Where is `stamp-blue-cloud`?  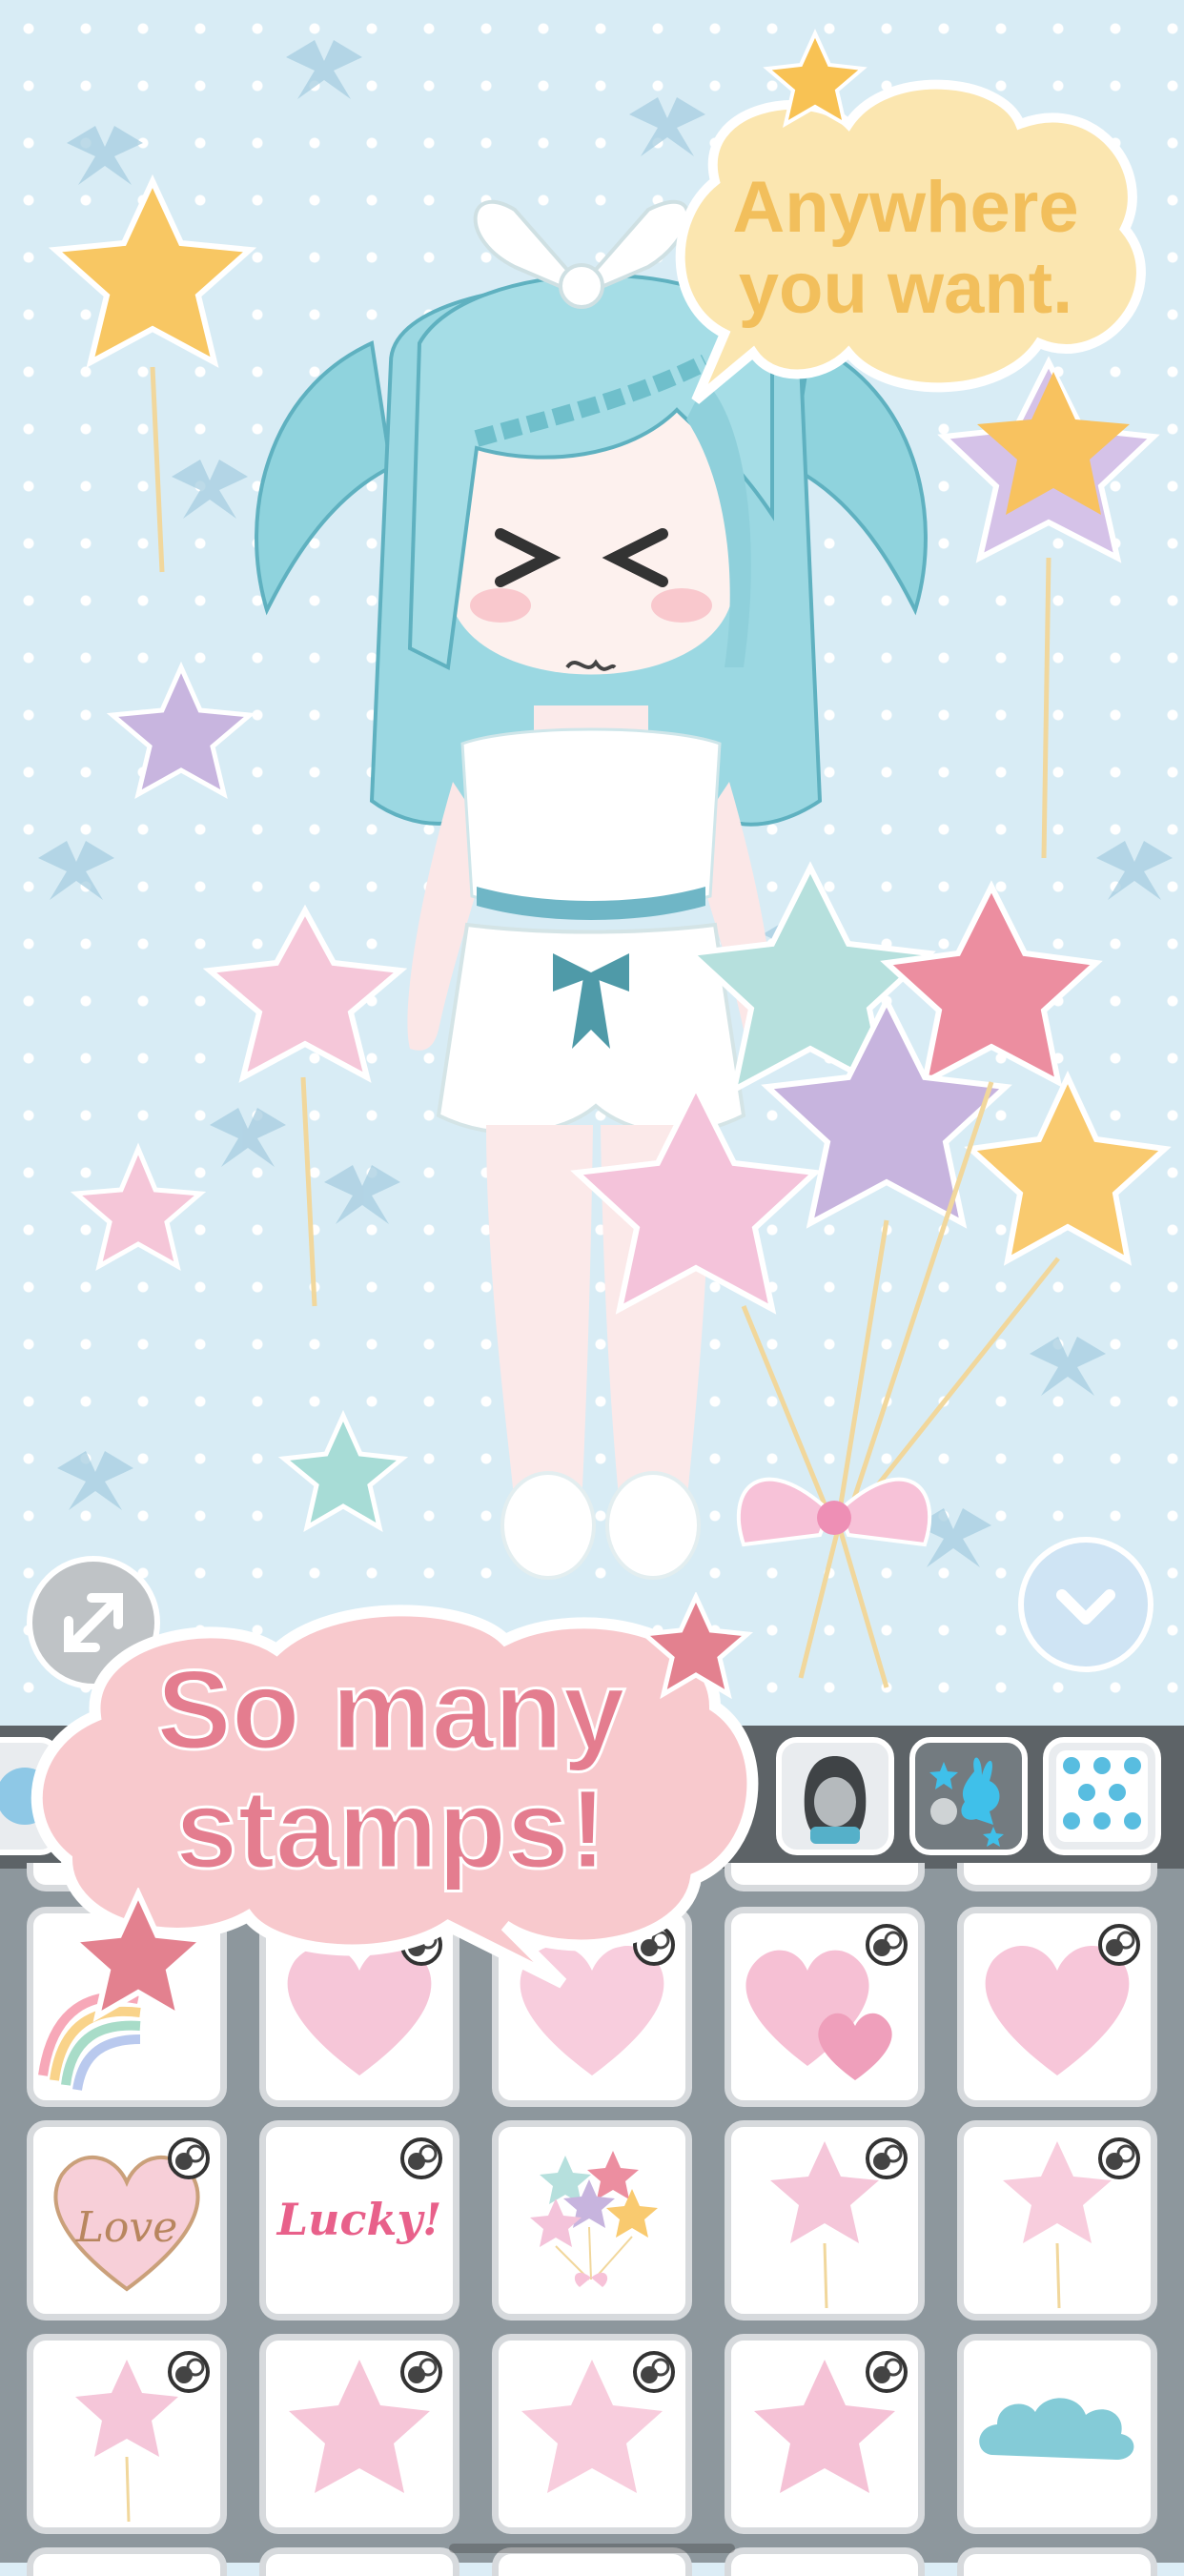 stamp-blue-cloud is located at coordinates (1057, 2434).